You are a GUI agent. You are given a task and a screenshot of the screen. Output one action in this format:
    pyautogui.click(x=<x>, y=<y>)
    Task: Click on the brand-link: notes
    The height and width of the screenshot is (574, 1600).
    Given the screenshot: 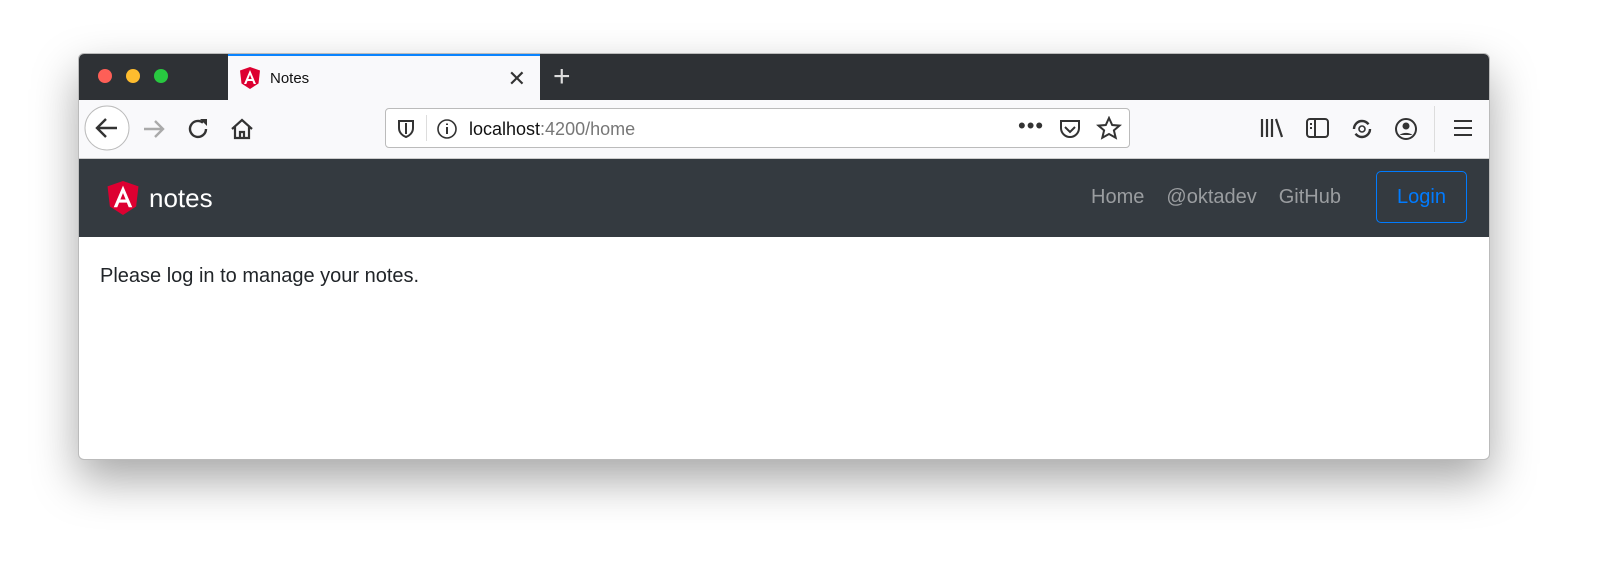 What is the action you would take?
    pyautogui.click(x=160, y=198)
    